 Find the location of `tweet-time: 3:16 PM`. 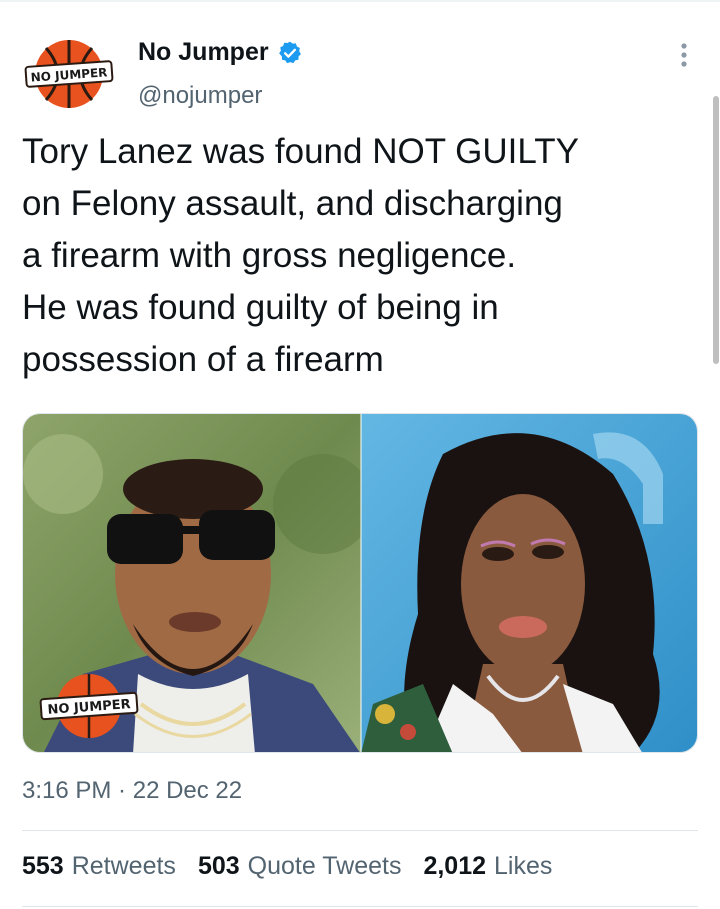

tweet-time: 3:16 PM is located at coordinates (66, 791).